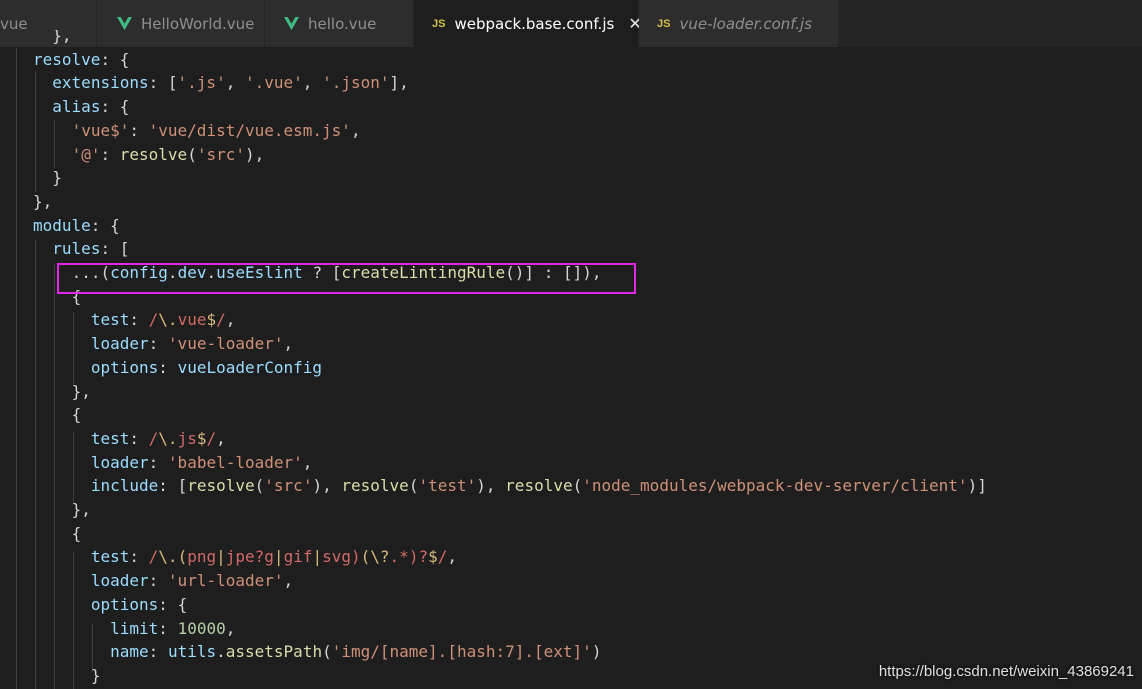 This screenshot has width=1142, height=689. What do you see at coordinates (91, 249) in the screenshot?
I see `code-line: rules: [` at bounding box center [91, 249].